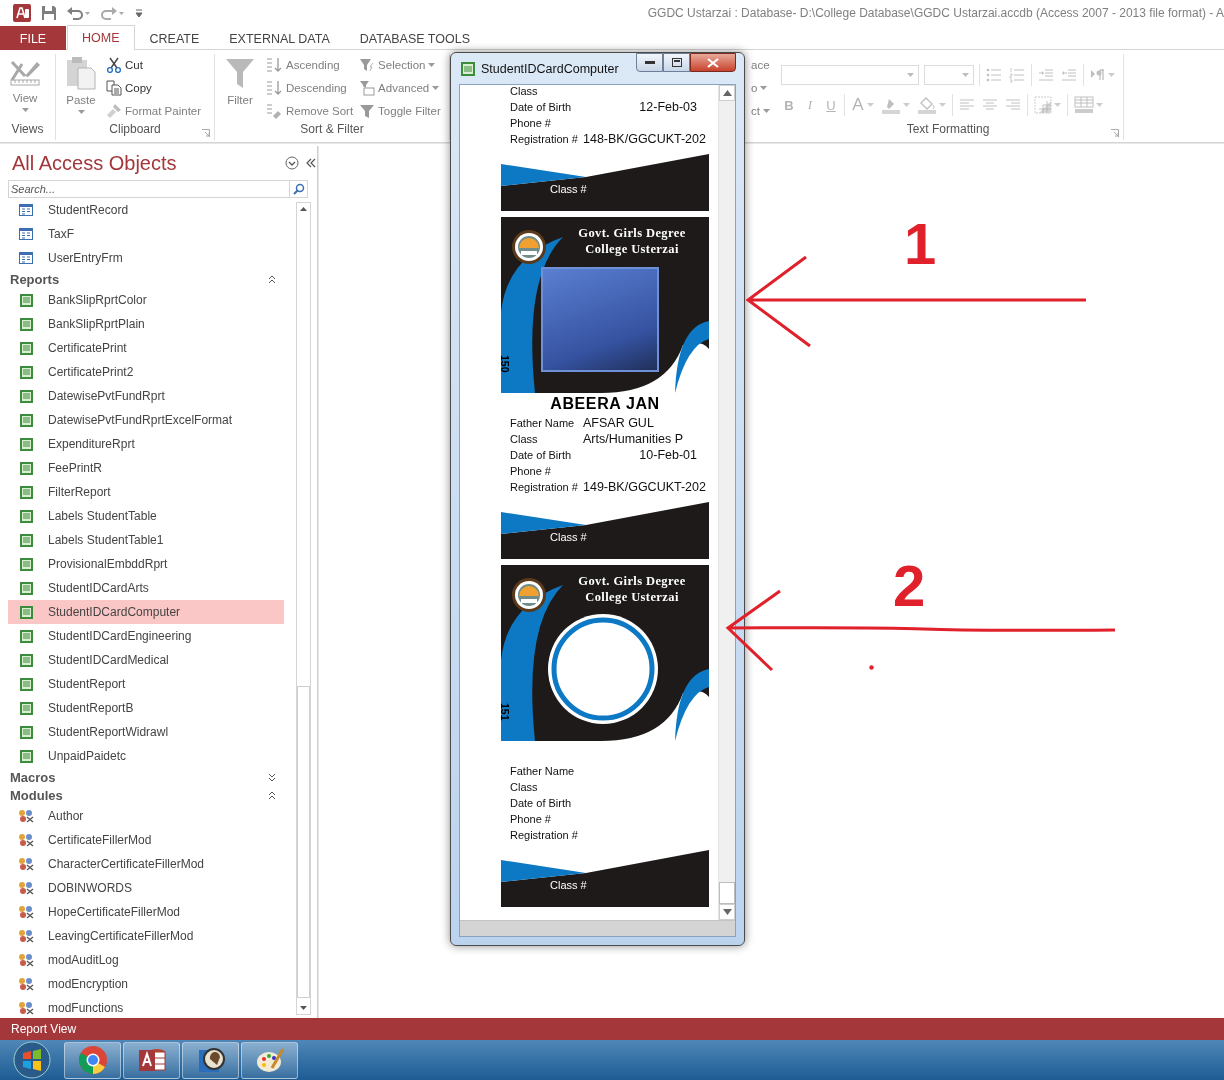  Describe the element at coordinates (414, 38) in the screenshot. I see `ribbon-tab: DATABASE TOOLS` at that location.